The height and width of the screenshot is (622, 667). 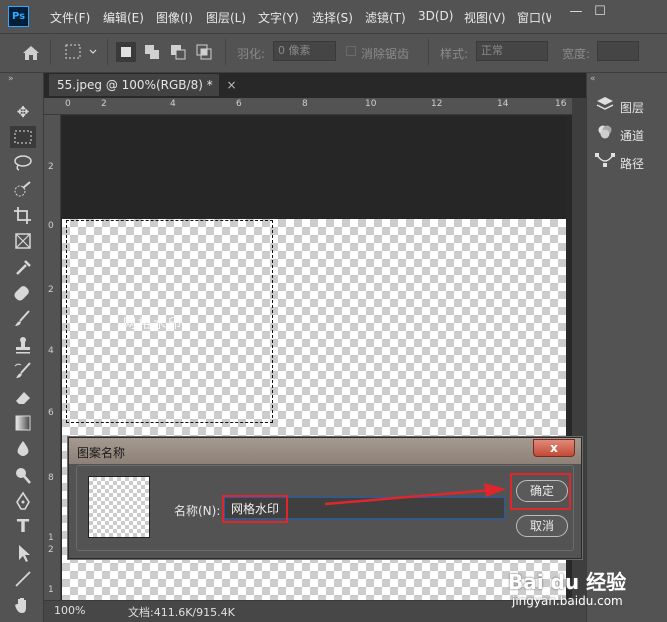 What do you see at coordinates (314, 168) in the screenshot?
I see `canvas-background` at bounding box center [314, 168].